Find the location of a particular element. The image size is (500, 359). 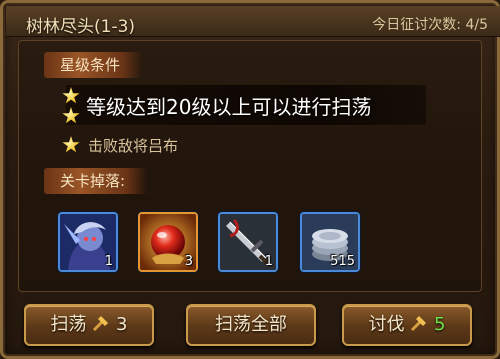

title-bar: 树林尽头(1-3) 今日征讨次数: 4/5 is located at coordinates (253, 21).